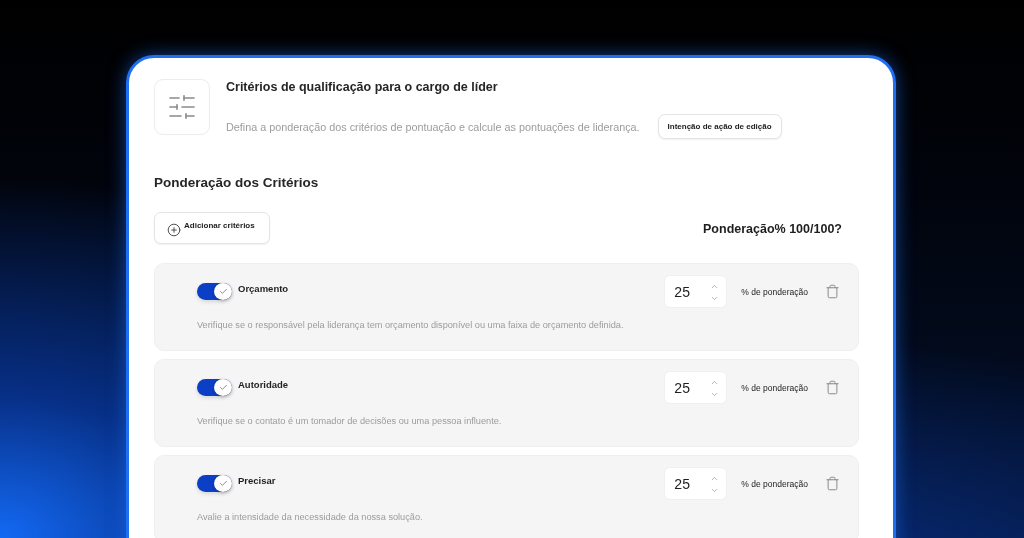 The width and height of the screenshot is (1024, 538). What do you see at coordinates (263, 384) in the screenshot?
I see `criterion-name: Autoridade` at bounding box center [263, 384].